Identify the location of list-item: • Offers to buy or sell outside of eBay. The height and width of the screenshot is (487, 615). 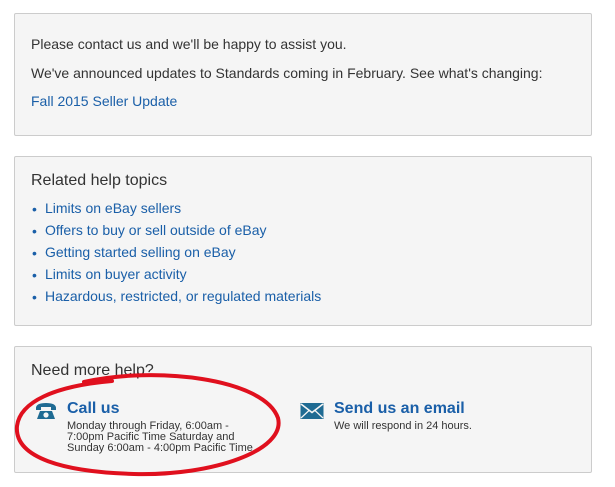
(175, 232).